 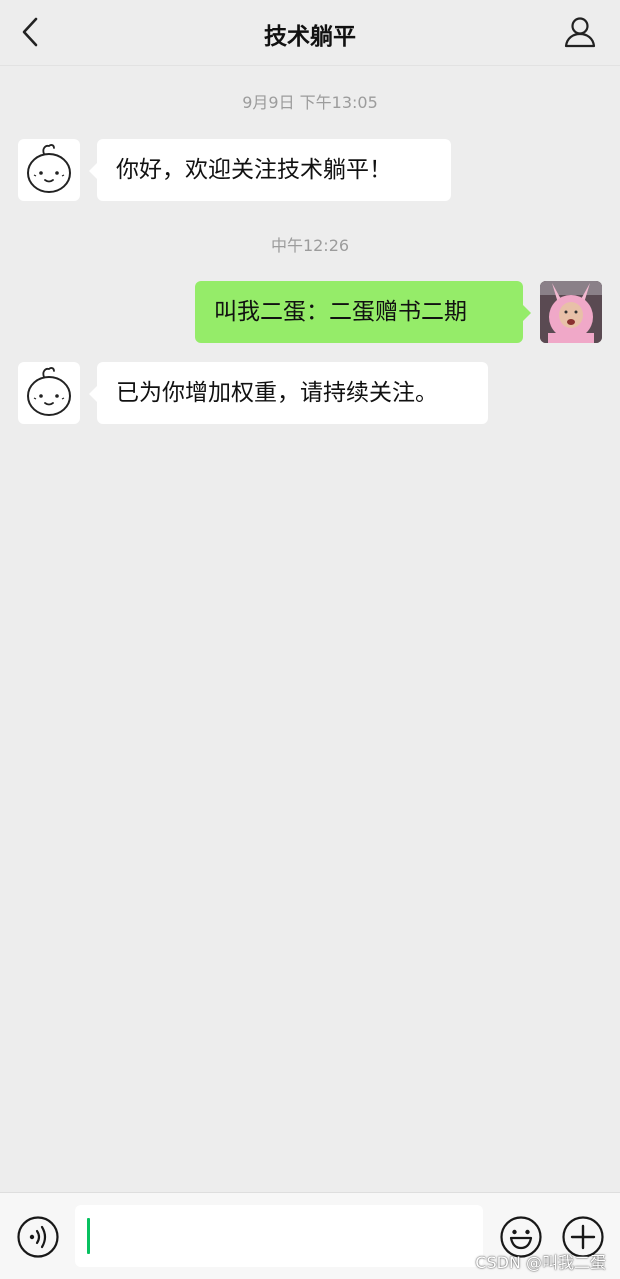 I want to click on voice-button, so click(x=38, y=1237).